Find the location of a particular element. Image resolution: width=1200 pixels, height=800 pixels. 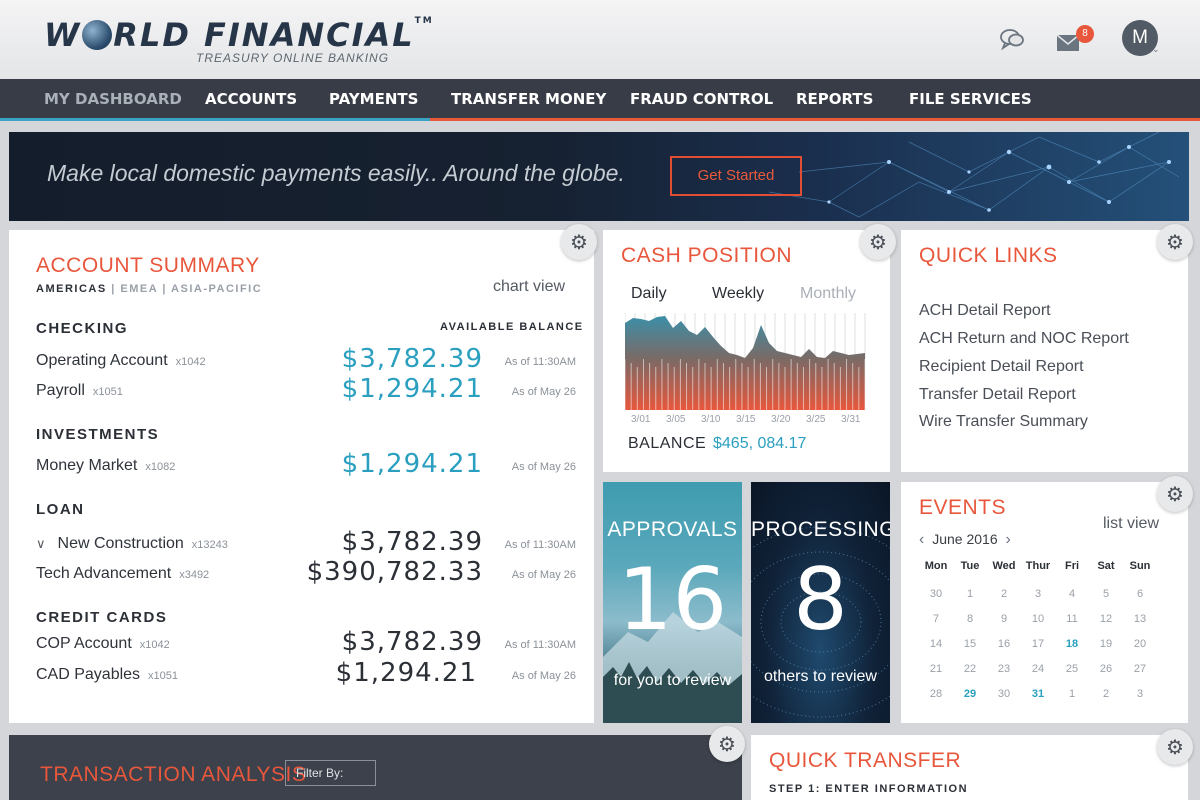

quick-link-item: Transfer Detail Report is located at coordinates (997, 395).